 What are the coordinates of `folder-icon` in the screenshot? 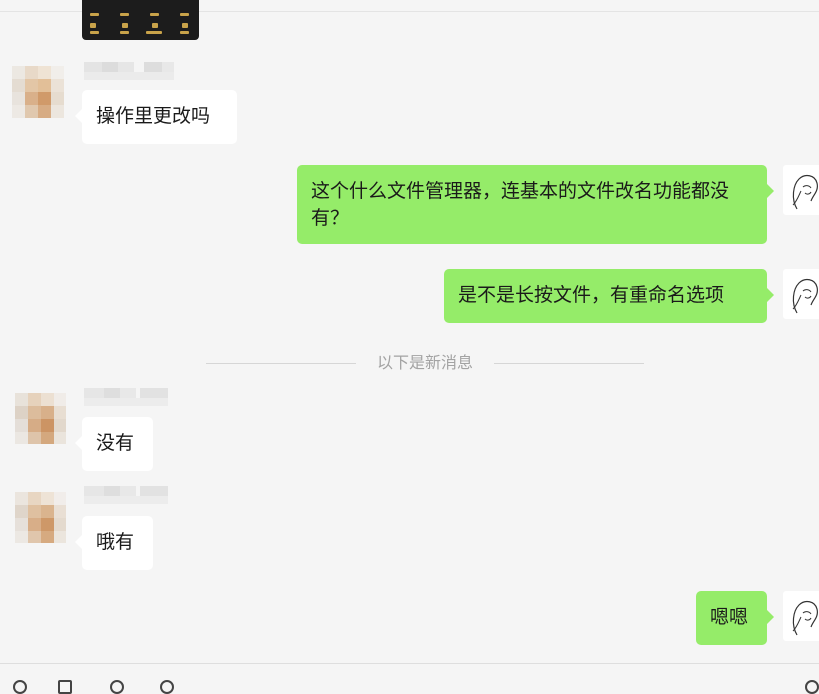 It's located at (65, 687).